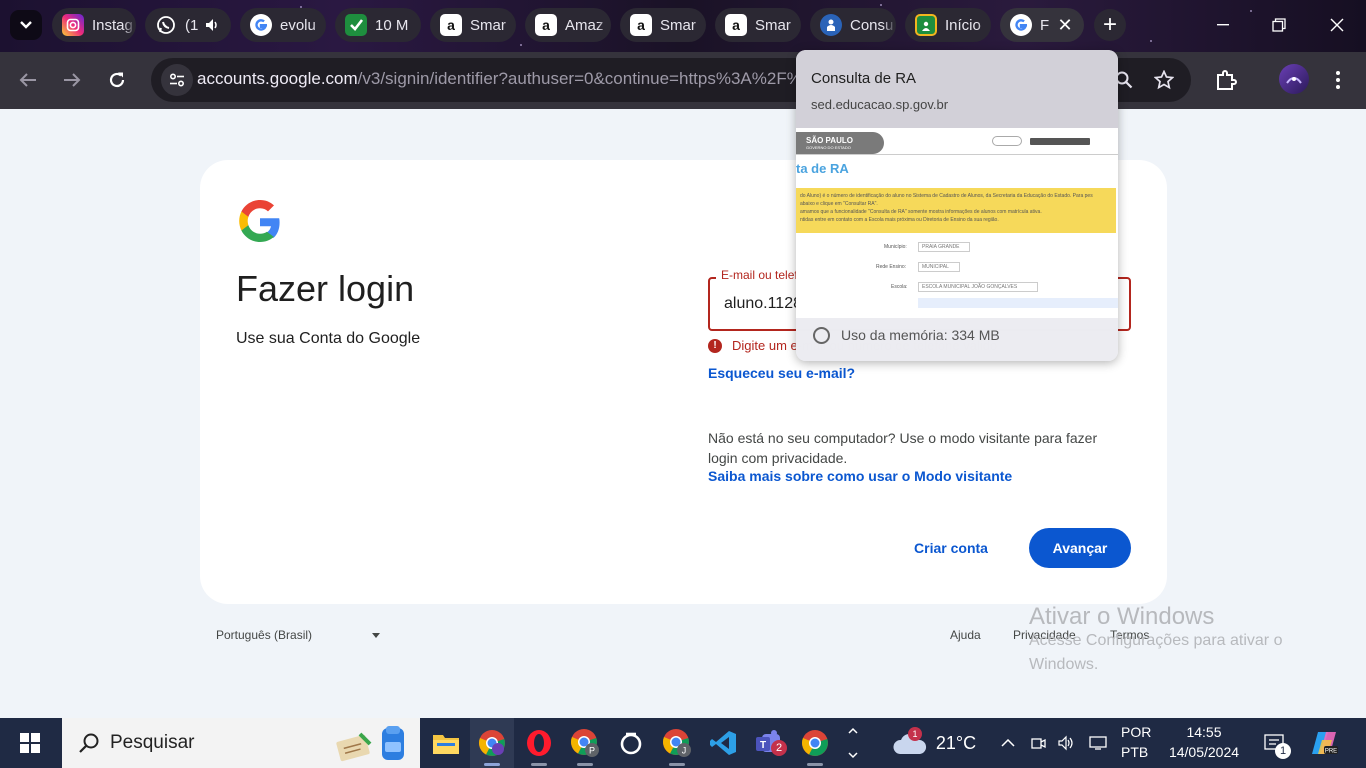  I want to click on preview-municipio-label: Município:, so click(895, 247).